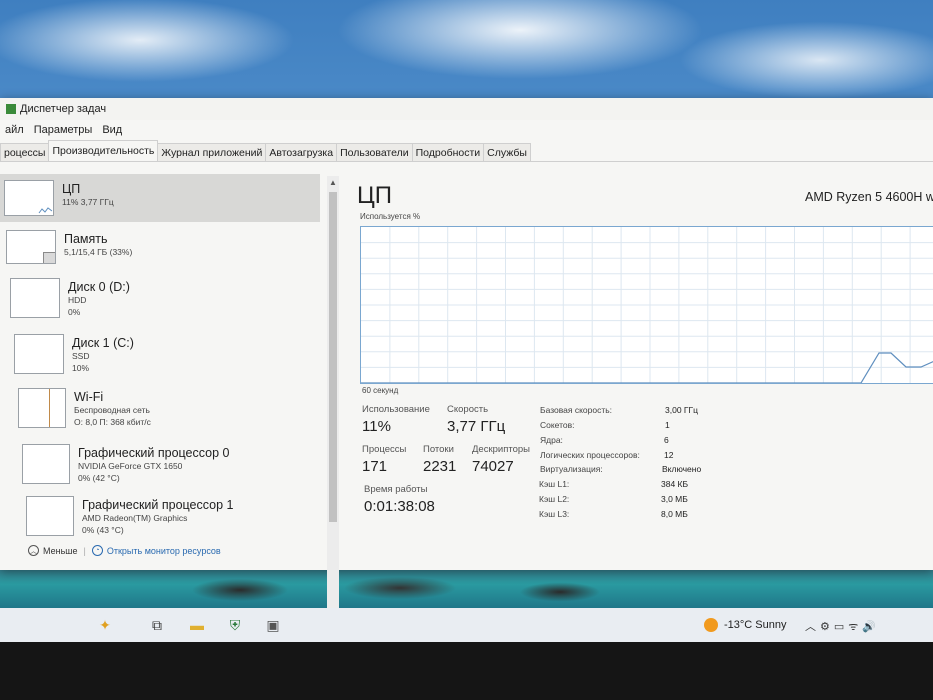 The height and width of the screenshot is (700, 933). I want to click on cpu-mini-graph, so click(29, 198).